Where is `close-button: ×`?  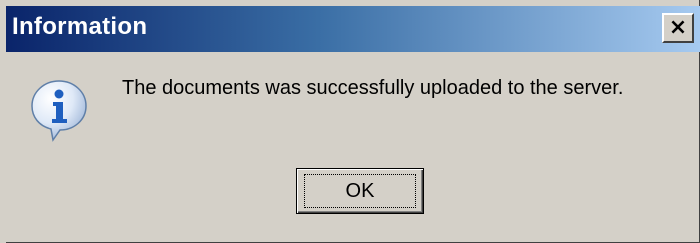
close-button: × is located at coordinates (678, 28).